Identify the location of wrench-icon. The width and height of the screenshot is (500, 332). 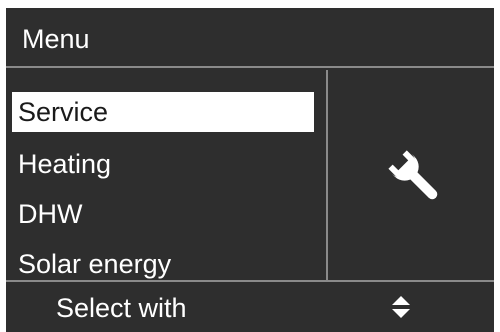
(413, 175).